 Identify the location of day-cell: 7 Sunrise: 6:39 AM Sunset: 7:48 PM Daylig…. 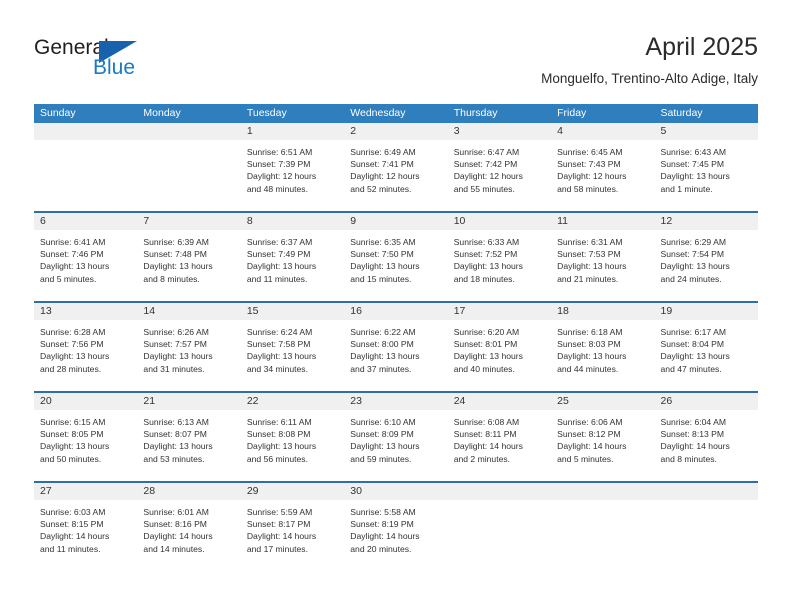
(189, 257).